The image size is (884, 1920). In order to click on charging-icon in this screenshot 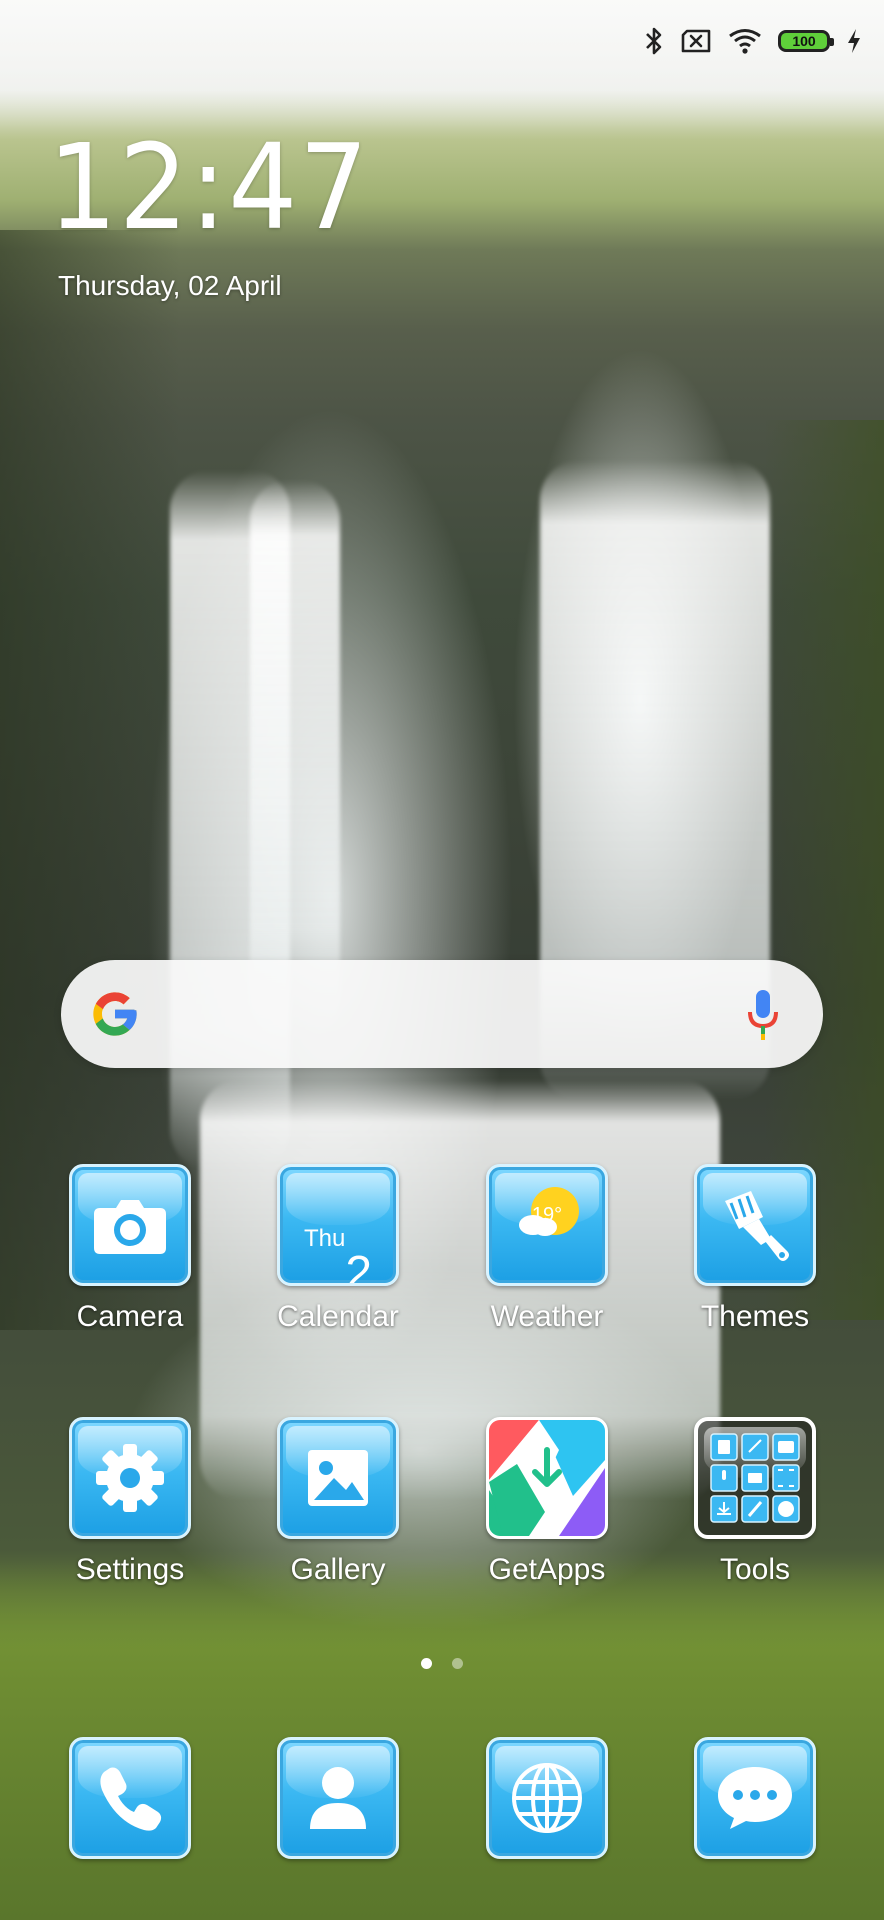, I will do `click(854, 41)`.